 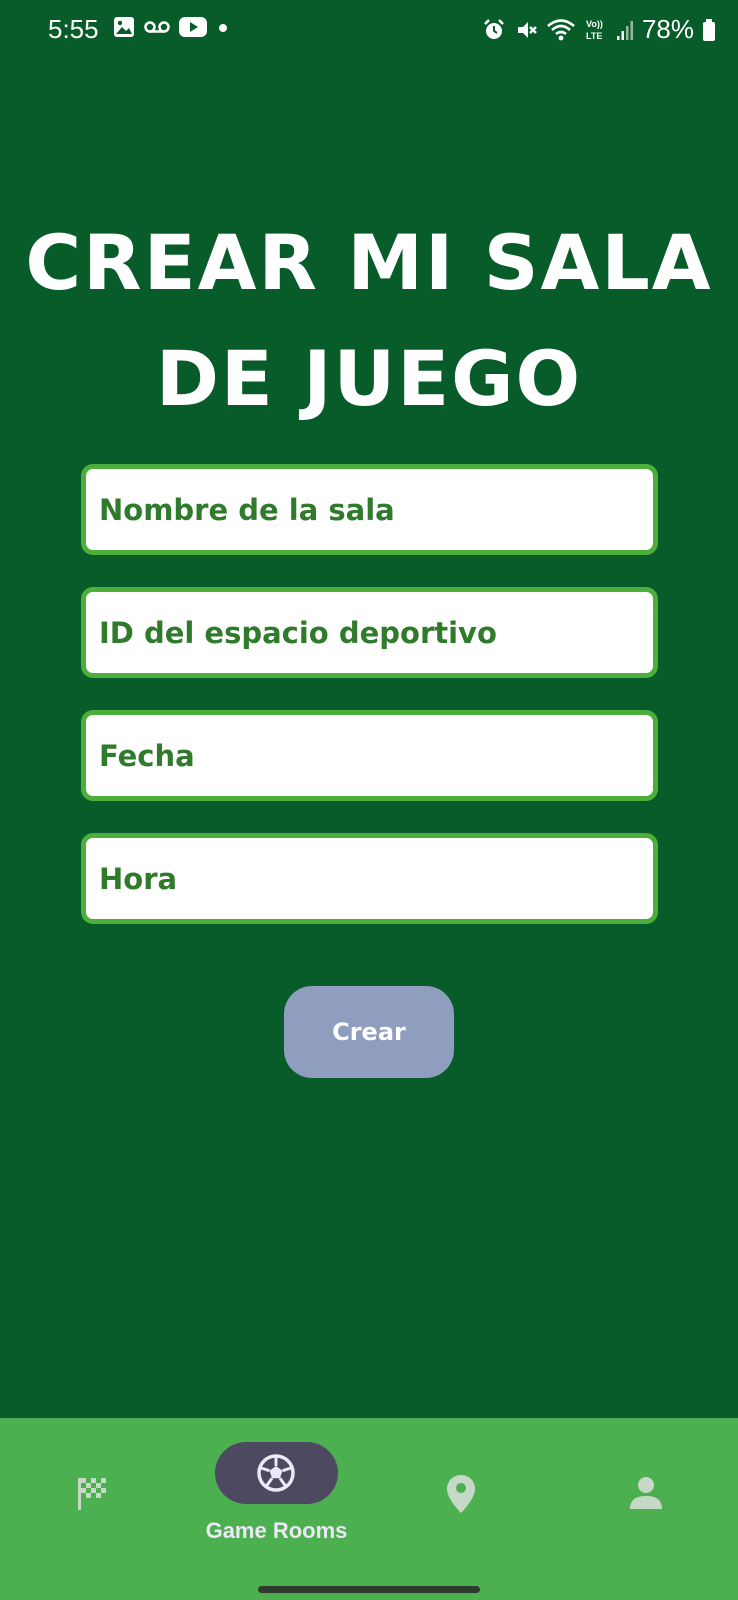 What do you see at coordinates (369, 1032) in the screenshot?
I see `create-button: Crear` at bounding box center [369, 1032].